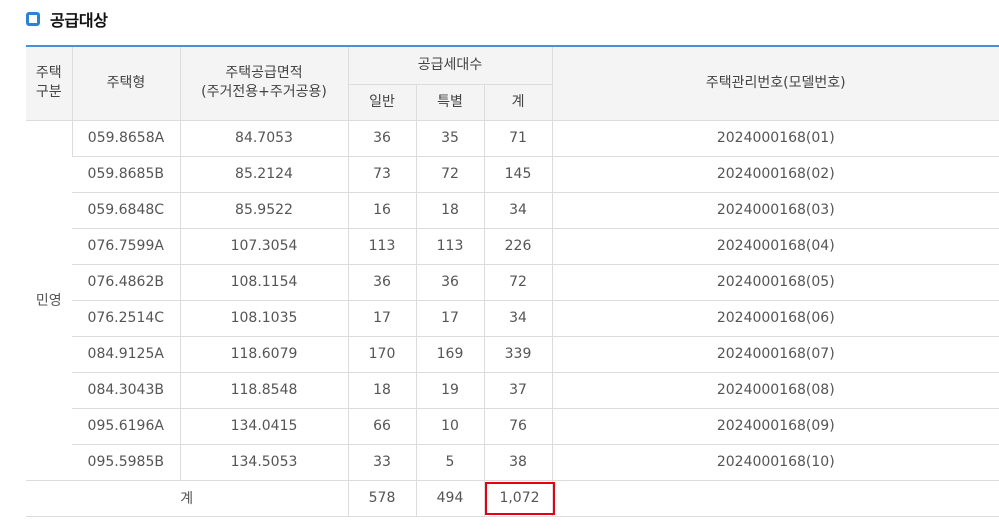 This screenshot has height=529, width=999. I want to click on total-cell: 72, so click(518, 282).